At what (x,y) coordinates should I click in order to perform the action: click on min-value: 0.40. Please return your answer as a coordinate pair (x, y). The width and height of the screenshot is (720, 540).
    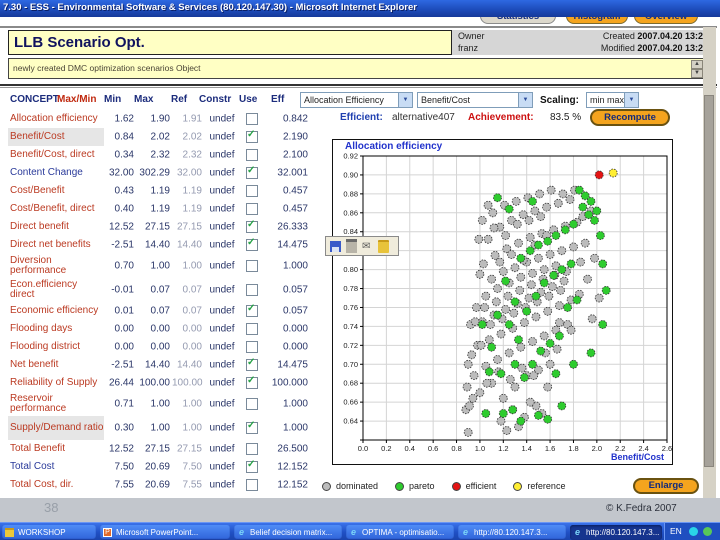
    Looking at the image, I should click on (124, 209).